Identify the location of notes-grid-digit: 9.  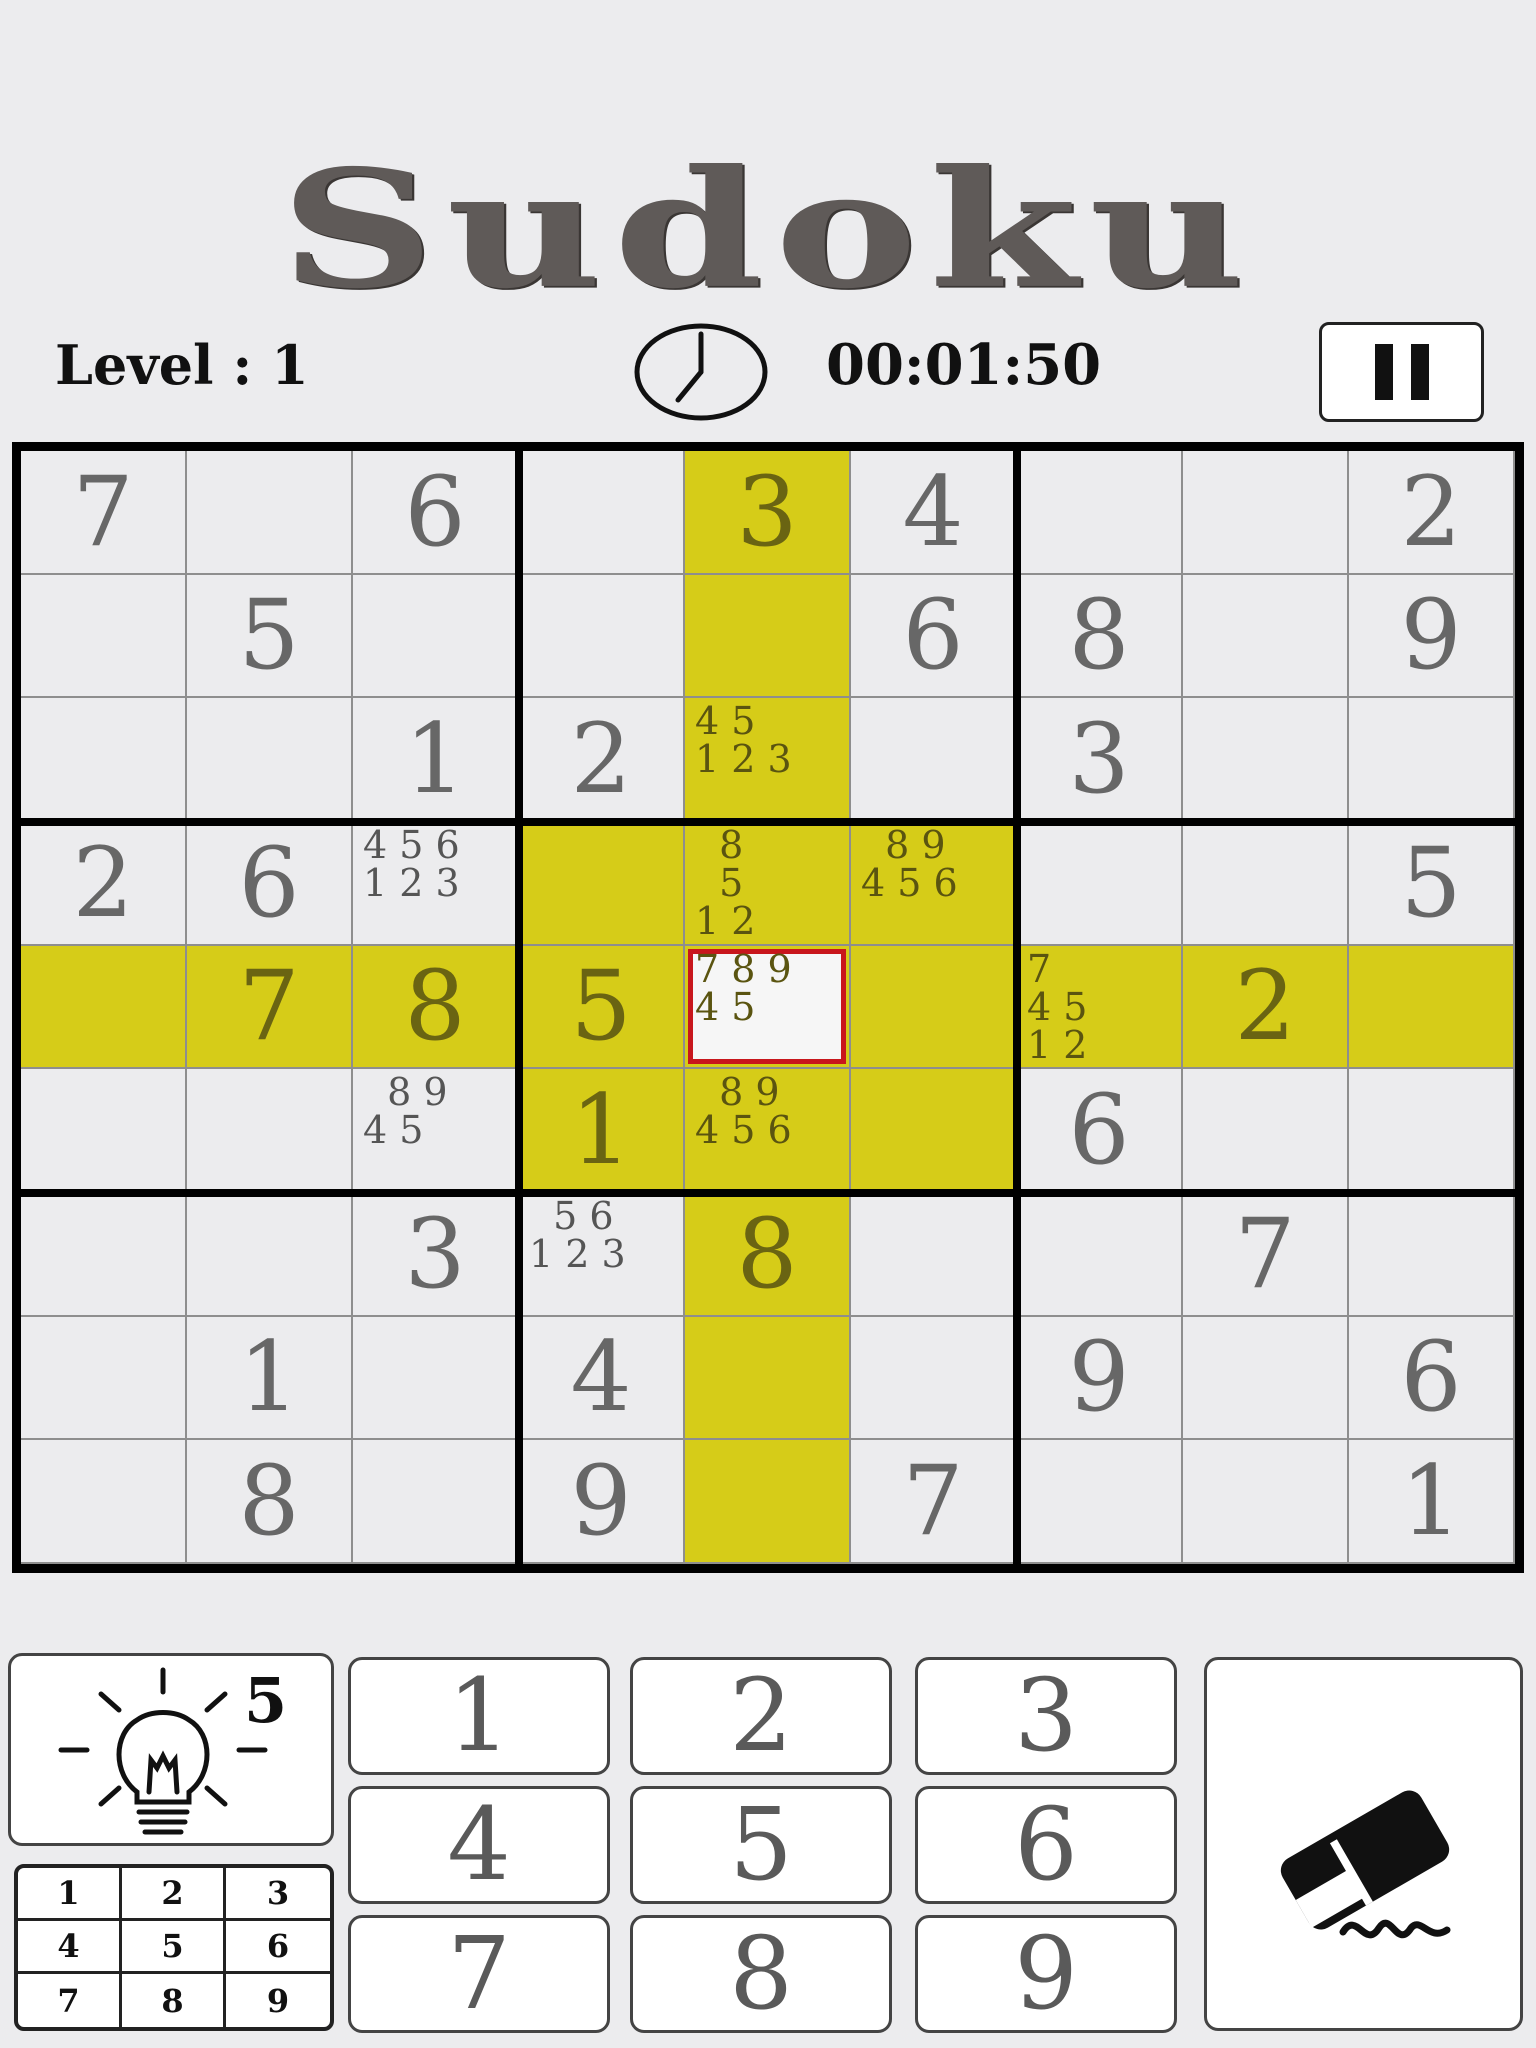
(278, 2000).